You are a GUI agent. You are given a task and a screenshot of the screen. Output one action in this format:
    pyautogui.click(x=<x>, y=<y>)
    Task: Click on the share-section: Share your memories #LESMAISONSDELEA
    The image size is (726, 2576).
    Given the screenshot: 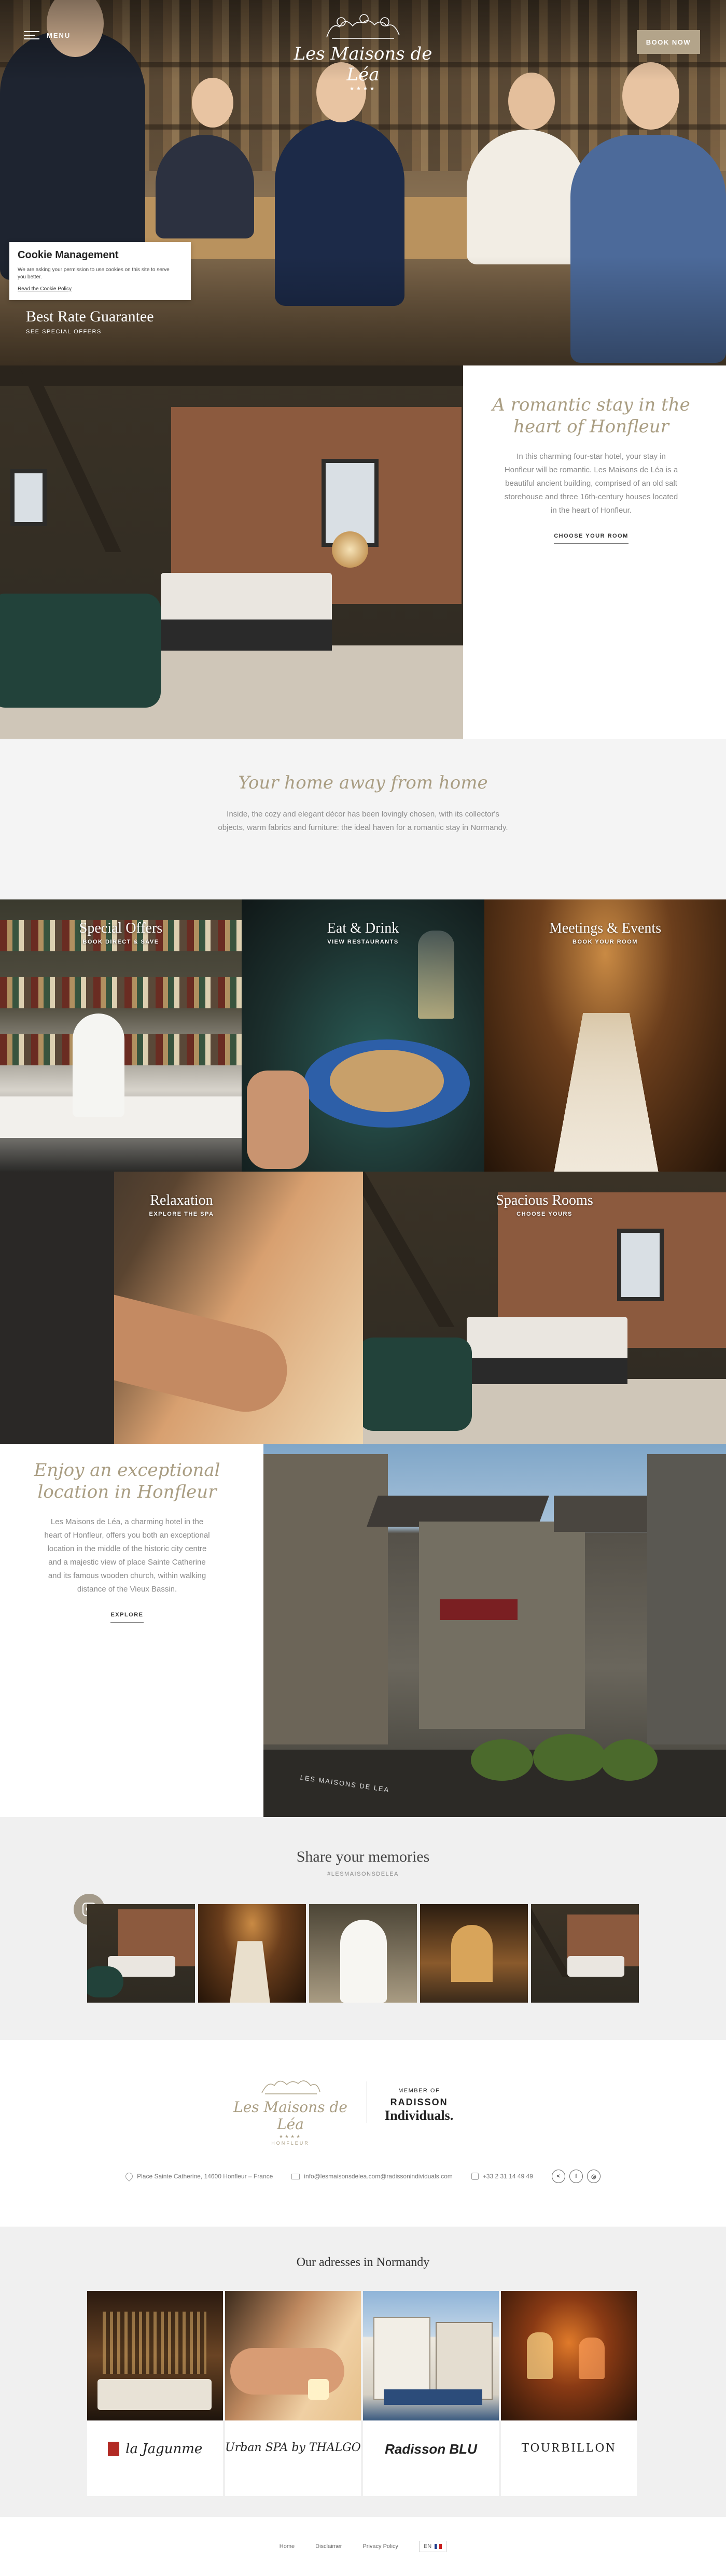 What is the action you would take?
    pyautogui.click(x=363, y=1928)
    